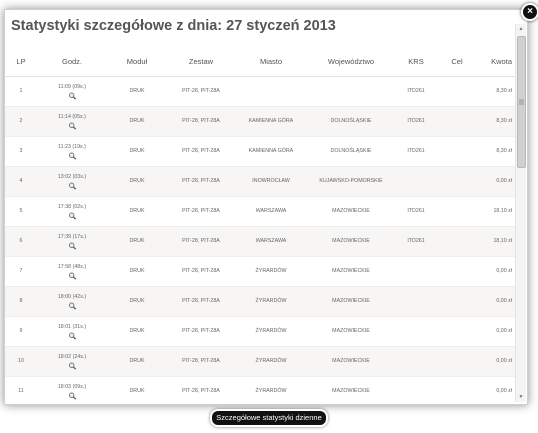 This screenshot has height=433, width=538. What do you see at coordinates (520, 213) in the screenshot?
I see `vertical-scrollbar: ▲ ▼` at bounding box center [520, 213].